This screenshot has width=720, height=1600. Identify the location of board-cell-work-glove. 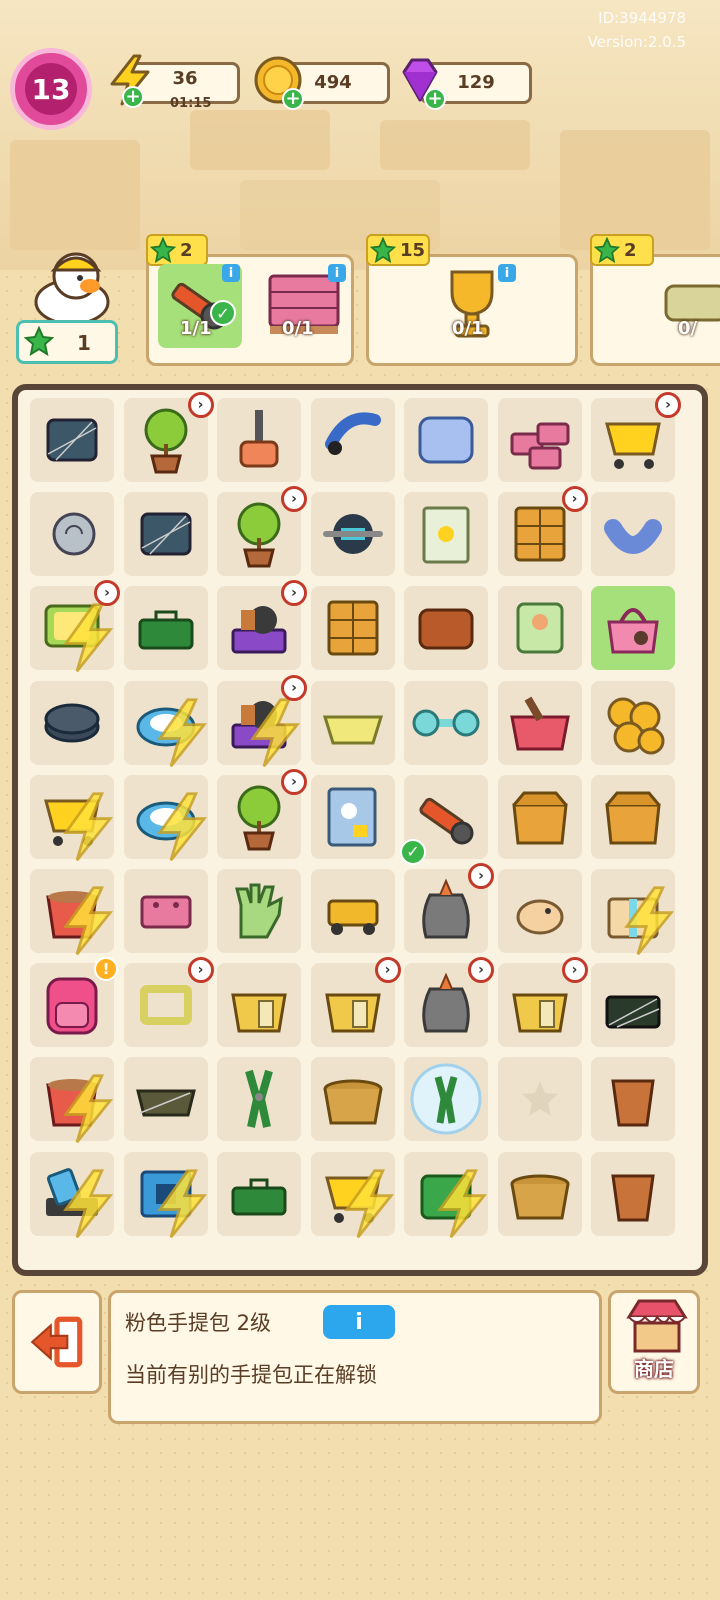
(259, 911).